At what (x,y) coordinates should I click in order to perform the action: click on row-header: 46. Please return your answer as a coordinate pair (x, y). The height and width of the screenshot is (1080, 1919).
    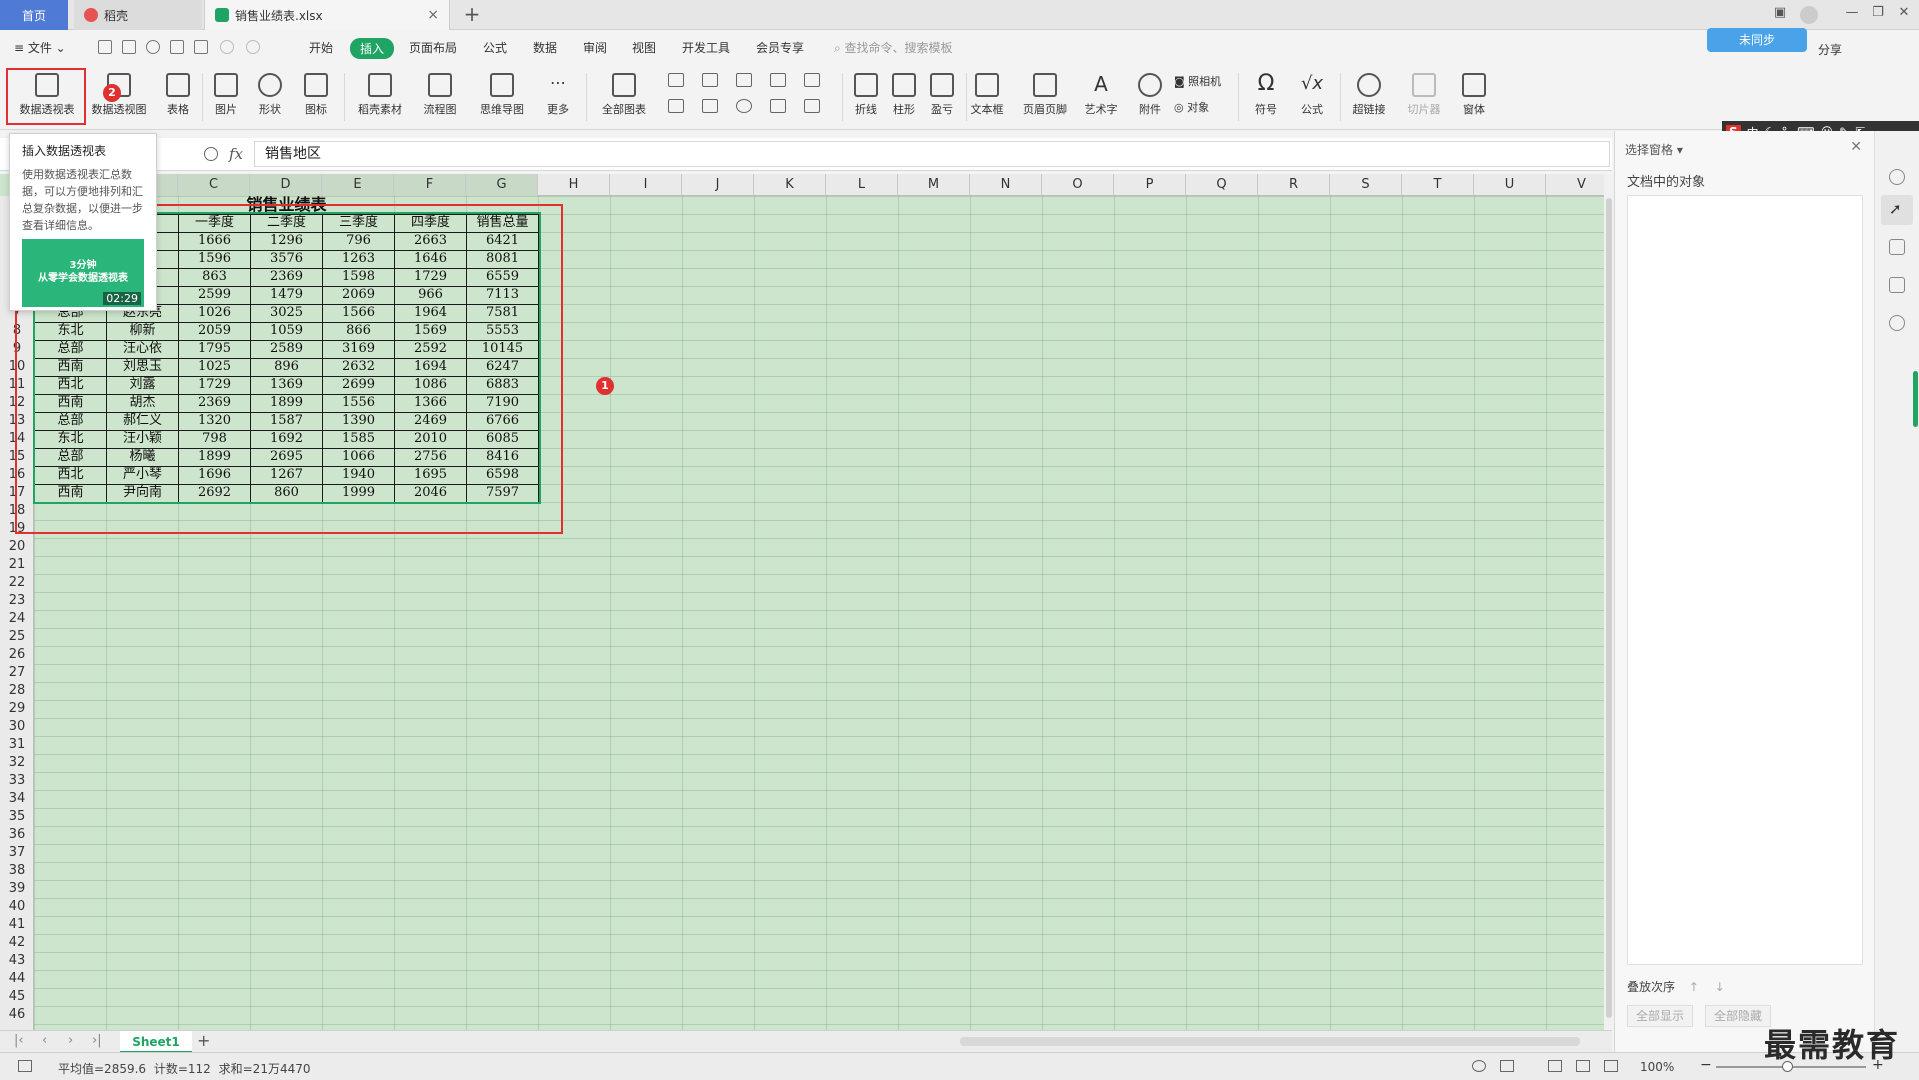
    Looking at the image, I should click on (17, 1015).